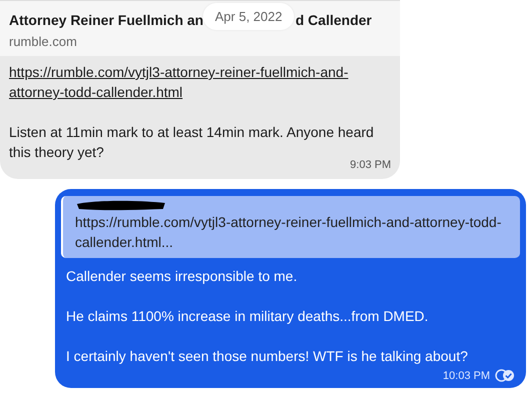  I want to click on message-text: Listen at 11min mark to at least 14min mark. Anyone heard this theory yet?, so click(192, 141).